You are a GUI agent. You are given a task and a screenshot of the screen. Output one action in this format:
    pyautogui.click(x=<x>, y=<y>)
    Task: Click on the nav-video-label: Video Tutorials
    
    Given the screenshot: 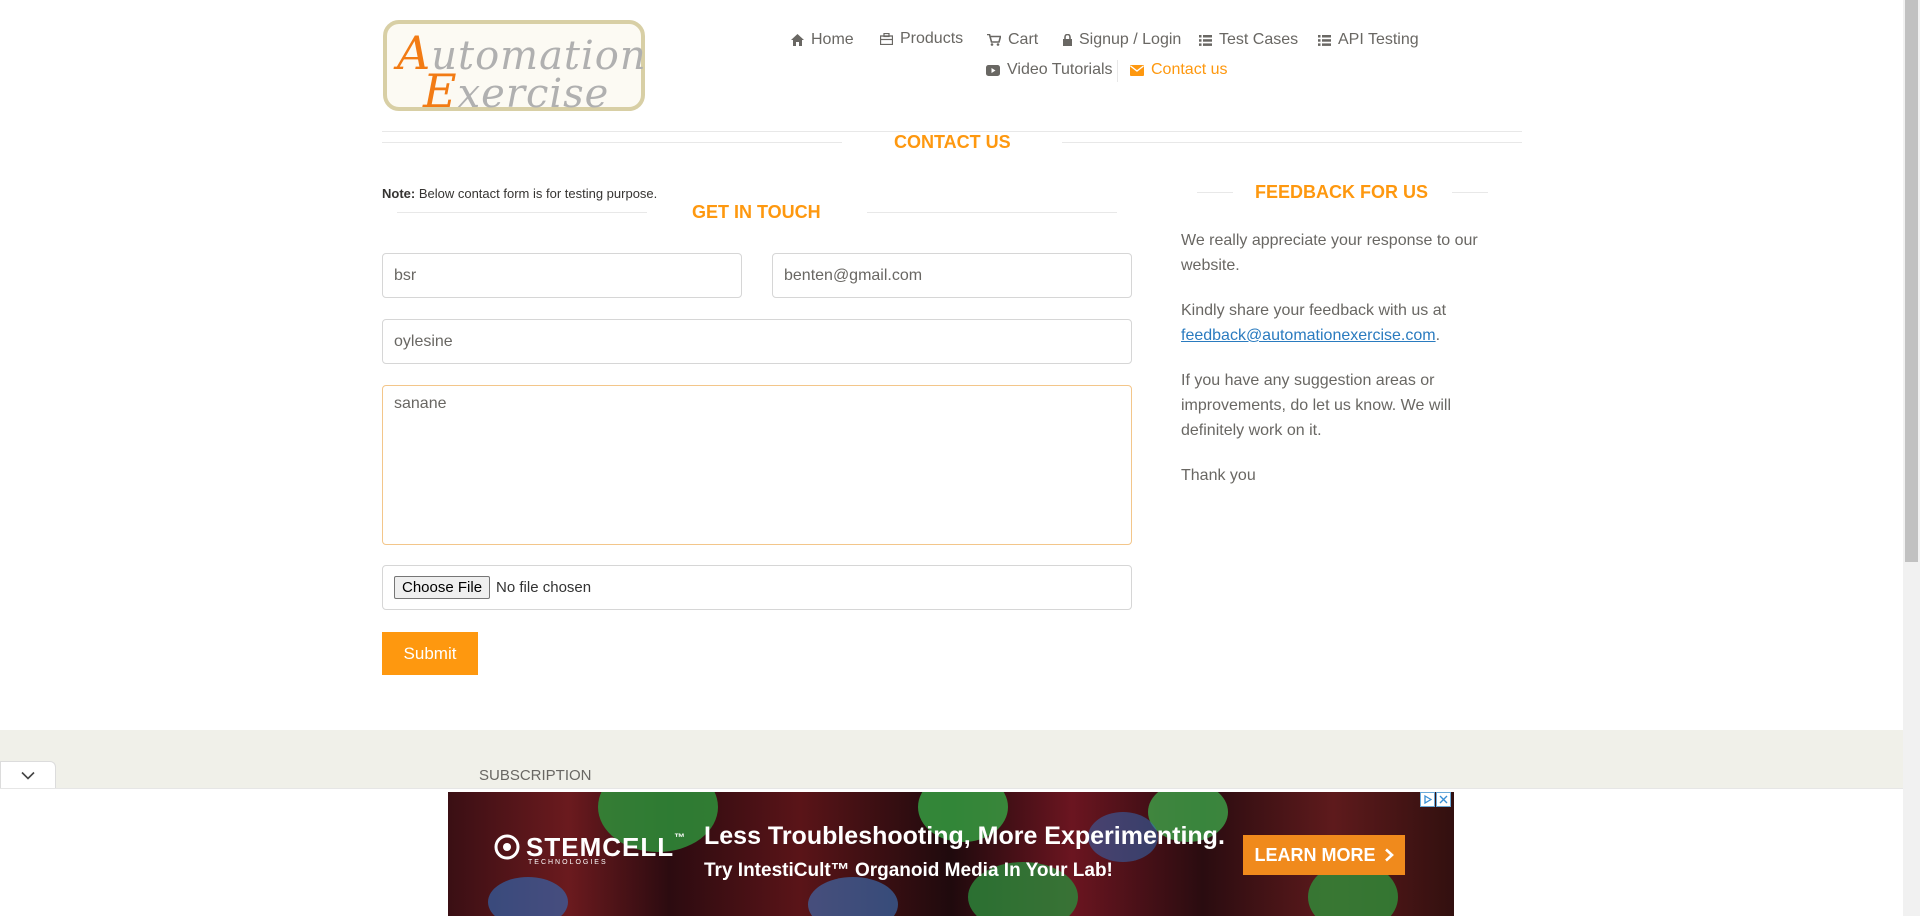 What is the action you would take?
    pyautogui.click(x=1060, y=69)
    